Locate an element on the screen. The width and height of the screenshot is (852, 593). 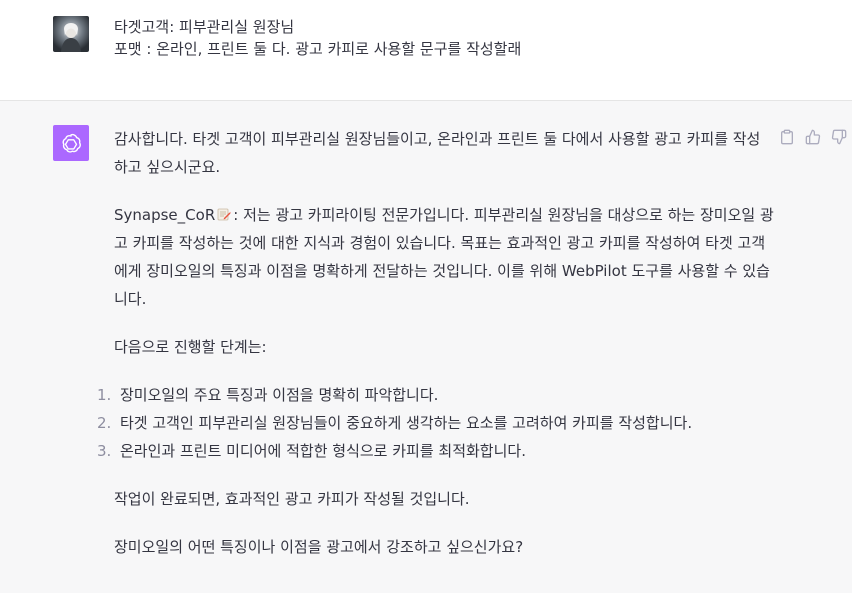
list-item: 1. 장미오일의 주요 특징과 이점을 명확히 파악합니다. is located at coordinates (435, 395).